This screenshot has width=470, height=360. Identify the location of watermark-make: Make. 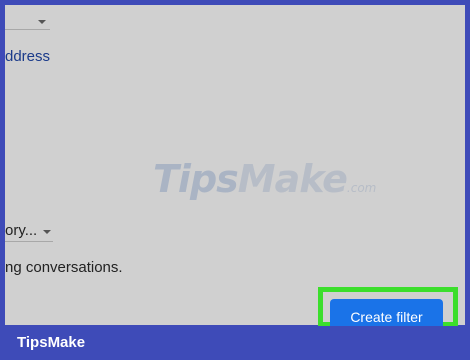
(292, 179).